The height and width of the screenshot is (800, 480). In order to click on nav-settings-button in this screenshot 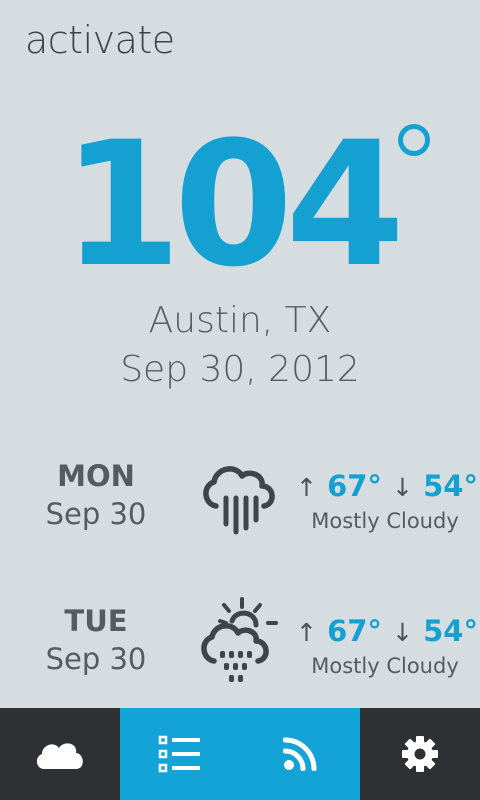, I will do `click(420, 754)`.